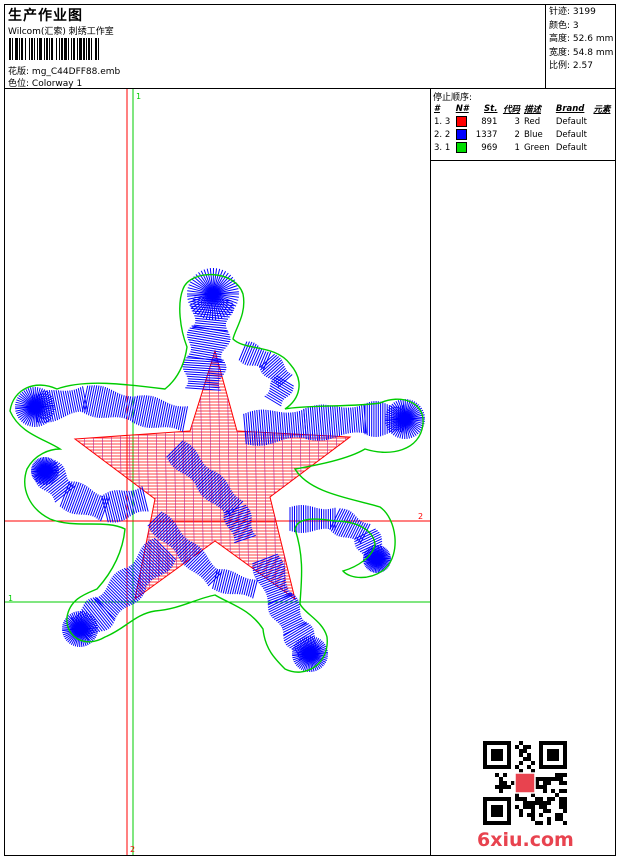  What do you see at coordinates (491, 108) in the screenshot?
I see `col-stitches: St.` at bounding box center [491, 108].